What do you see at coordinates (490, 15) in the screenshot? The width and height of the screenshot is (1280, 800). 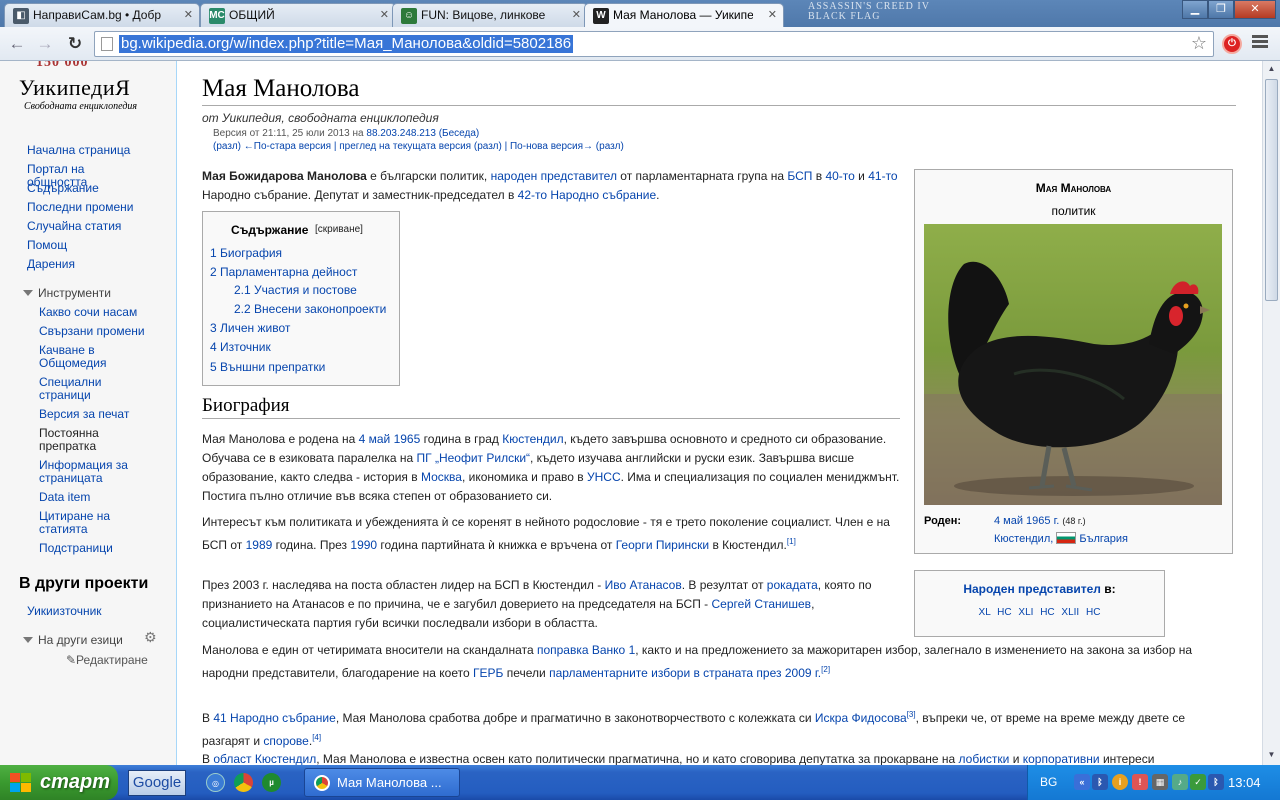 I see `tab-fun: ☺ FUN: Вицове, линкове ✕` at bounding box center [490, 15].